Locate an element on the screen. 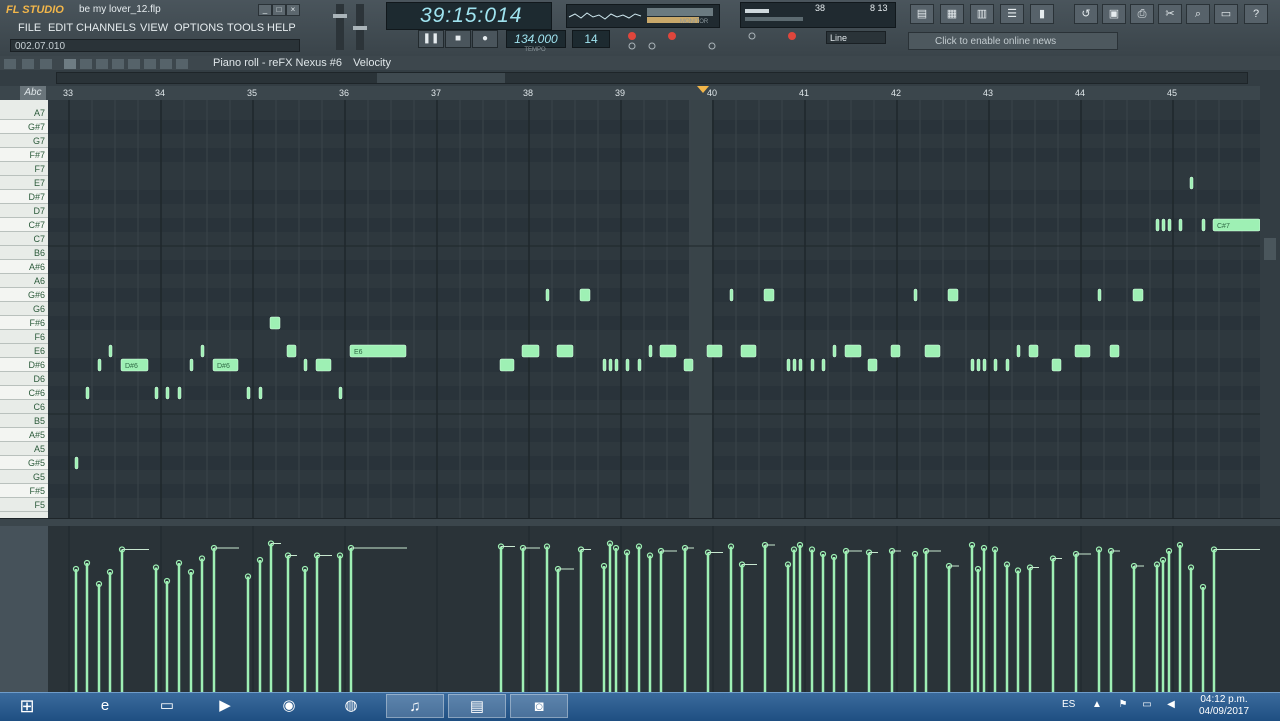 The image size is (1280, 721). clock-time: 04:12 p.m. is located at coordinates (1224, 700).